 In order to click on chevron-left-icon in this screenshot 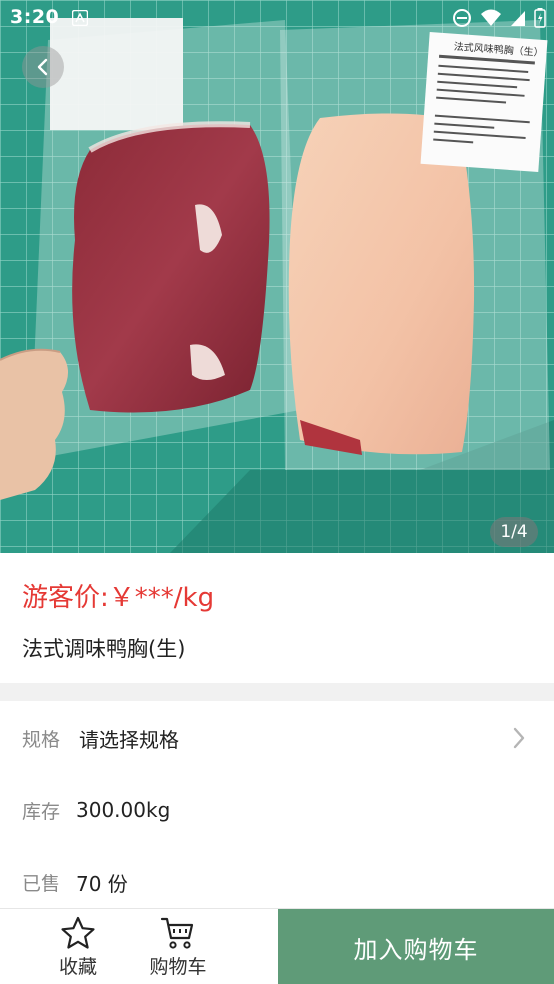, I will do `click(42, 67)`.